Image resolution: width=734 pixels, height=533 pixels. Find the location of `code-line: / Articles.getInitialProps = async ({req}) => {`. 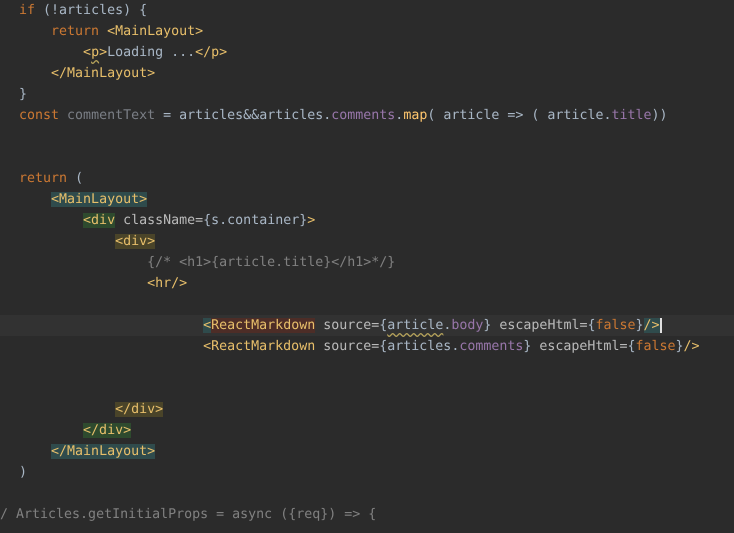

code-line: / Articles.getInitialProps = async ({req}) => { is located at coordinates (189, 515).